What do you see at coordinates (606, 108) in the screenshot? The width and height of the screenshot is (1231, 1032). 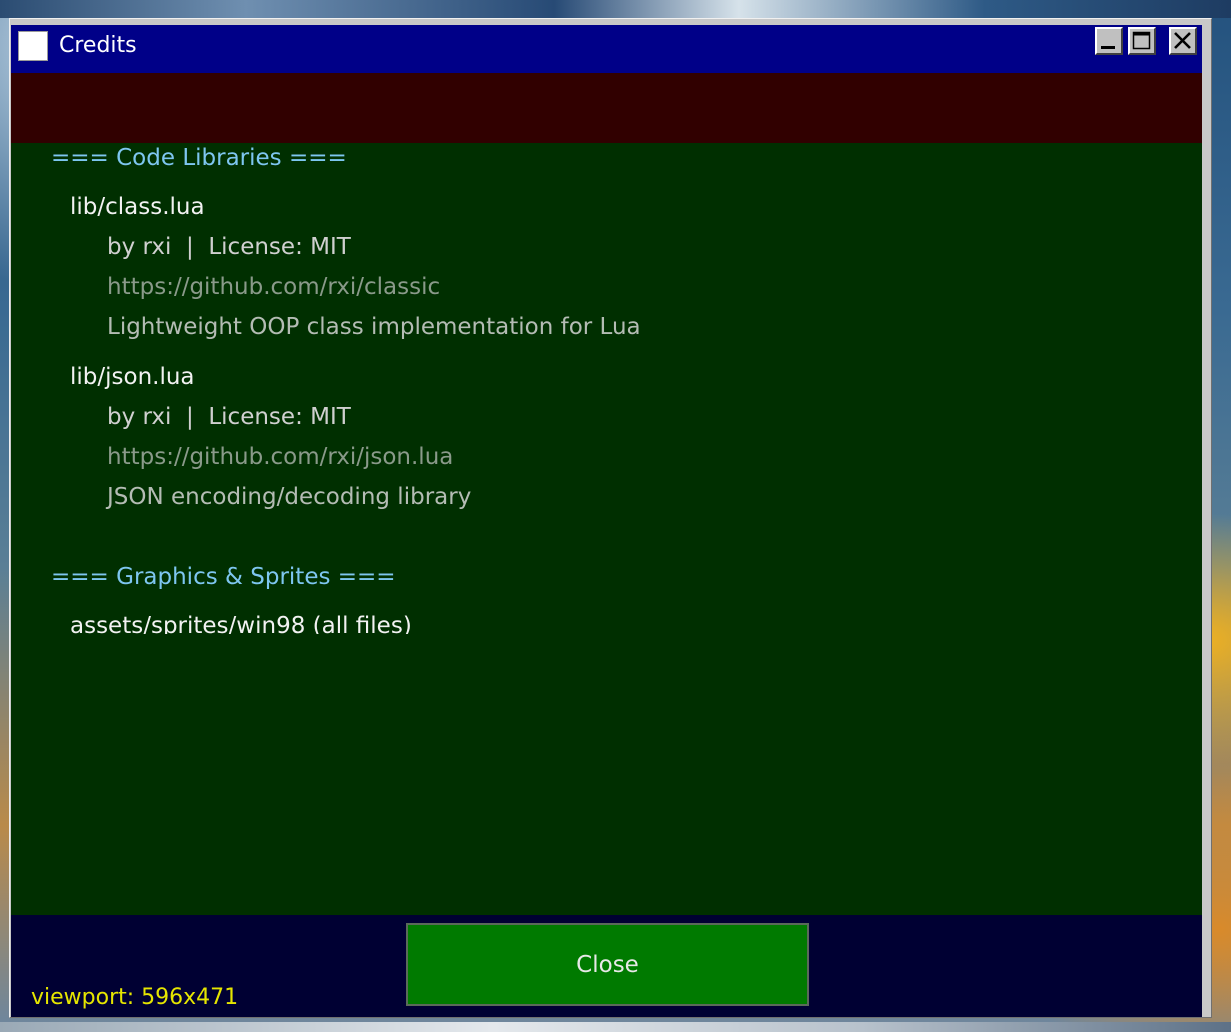 I see `header-band` at bounding box center [606, 108].